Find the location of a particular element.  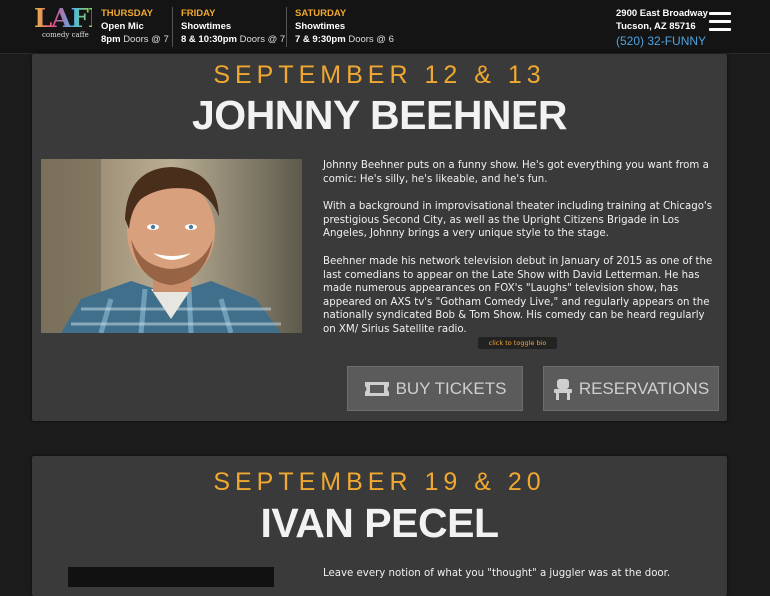

show-date: SEPTEMBER 19 & 20 is located at coordinates (379, 482).